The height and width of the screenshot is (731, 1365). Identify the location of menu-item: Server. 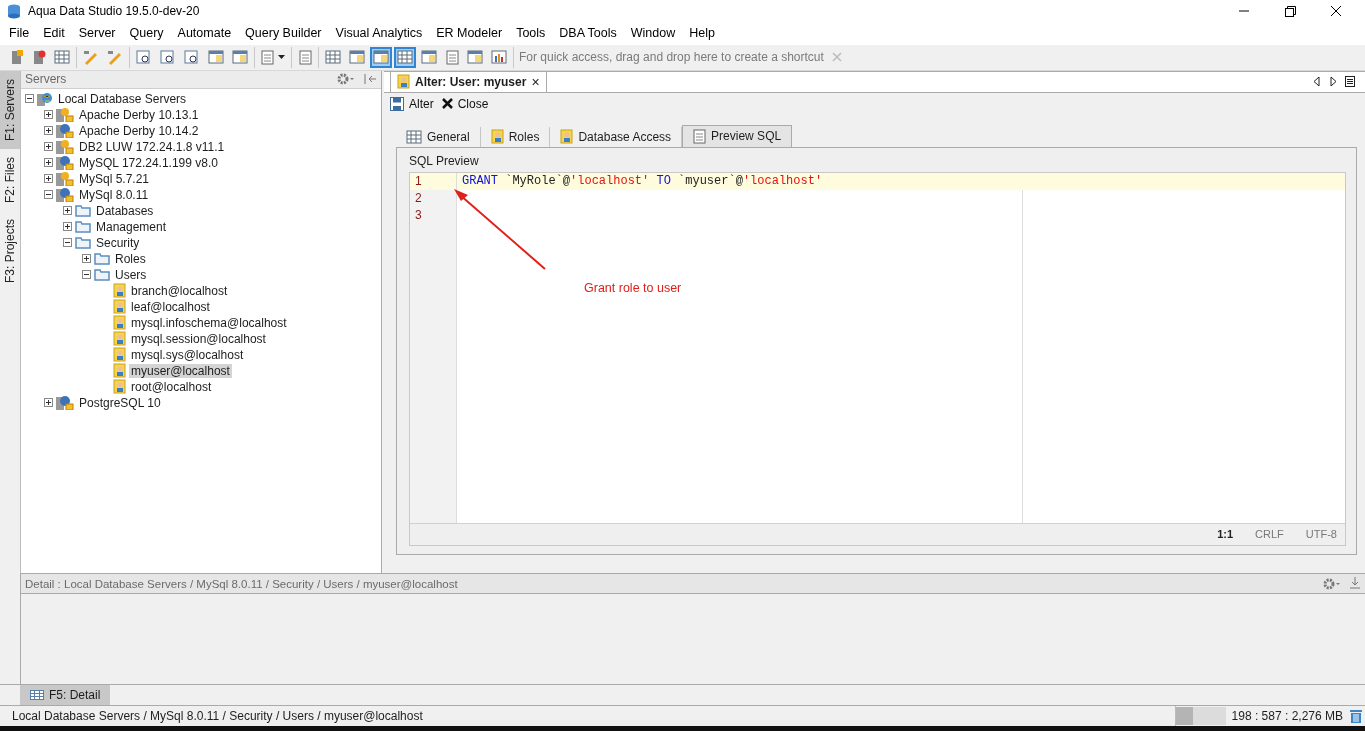
(97, 33).